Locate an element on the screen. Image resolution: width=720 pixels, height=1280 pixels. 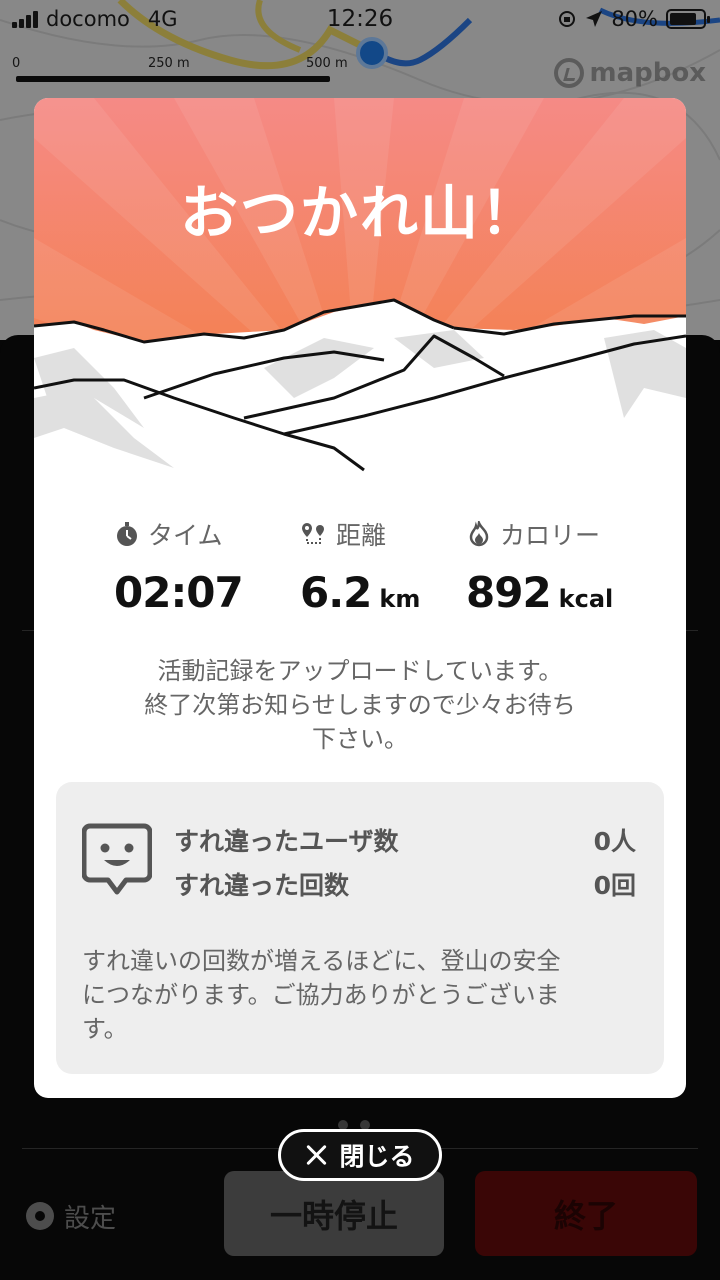
battery-icon is located at coordinates (688, 19).